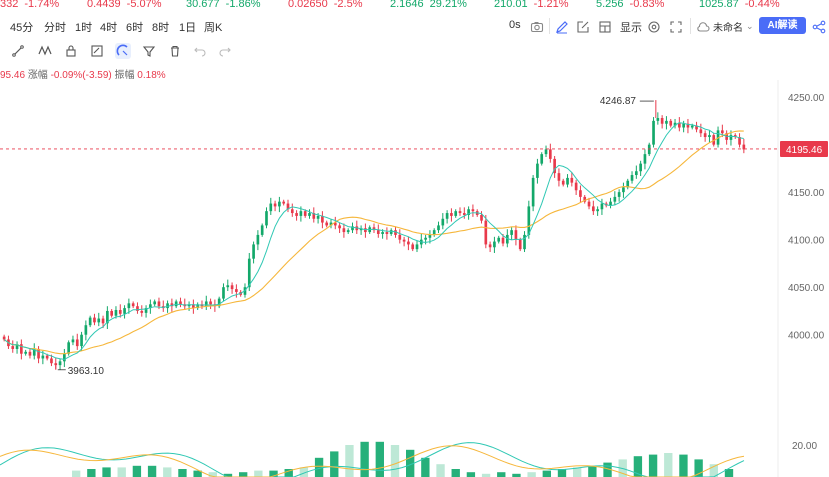 This screenshot has width=829, height=477. What do you see at coordinates (18, 51) in the screenshot?
I see `trend-line-tool-icon` at bounding box center [18, 51].